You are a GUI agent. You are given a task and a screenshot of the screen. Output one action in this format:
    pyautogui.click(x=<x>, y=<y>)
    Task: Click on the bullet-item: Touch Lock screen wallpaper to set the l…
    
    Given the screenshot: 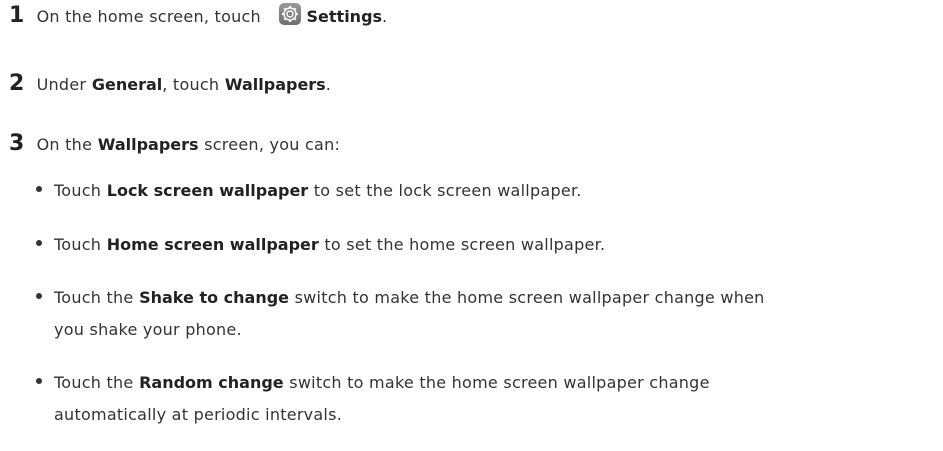 What is the action you would take?
    pyautogui.click(x=309, y=191)
    